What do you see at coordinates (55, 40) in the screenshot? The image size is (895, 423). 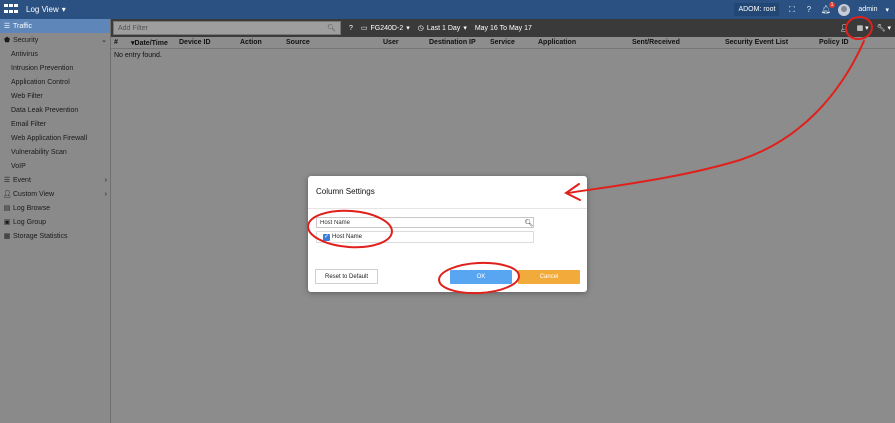 I see `sidebar-item-security: ⬟ Security ⌄` at bounding box center [55, 40].